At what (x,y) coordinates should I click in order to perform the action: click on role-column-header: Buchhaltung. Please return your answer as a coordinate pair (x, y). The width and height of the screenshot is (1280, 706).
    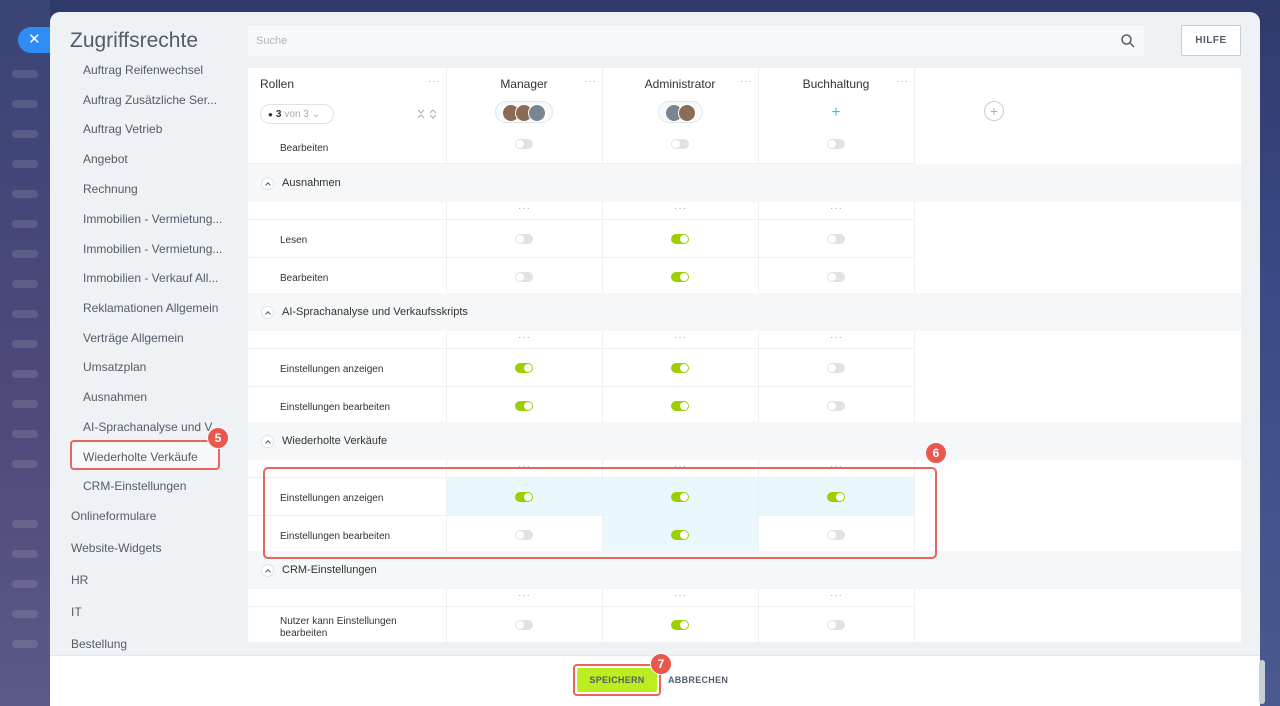
    Looking at the image, I should click on (836, 84).